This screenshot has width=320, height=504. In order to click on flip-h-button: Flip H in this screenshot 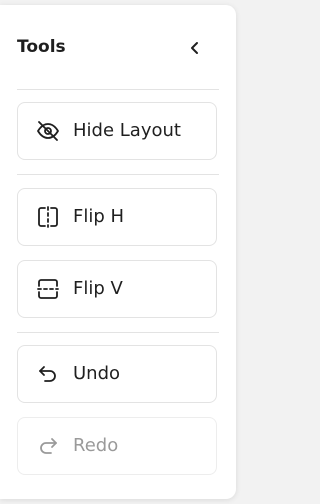, I will do `click(117, 217)`.